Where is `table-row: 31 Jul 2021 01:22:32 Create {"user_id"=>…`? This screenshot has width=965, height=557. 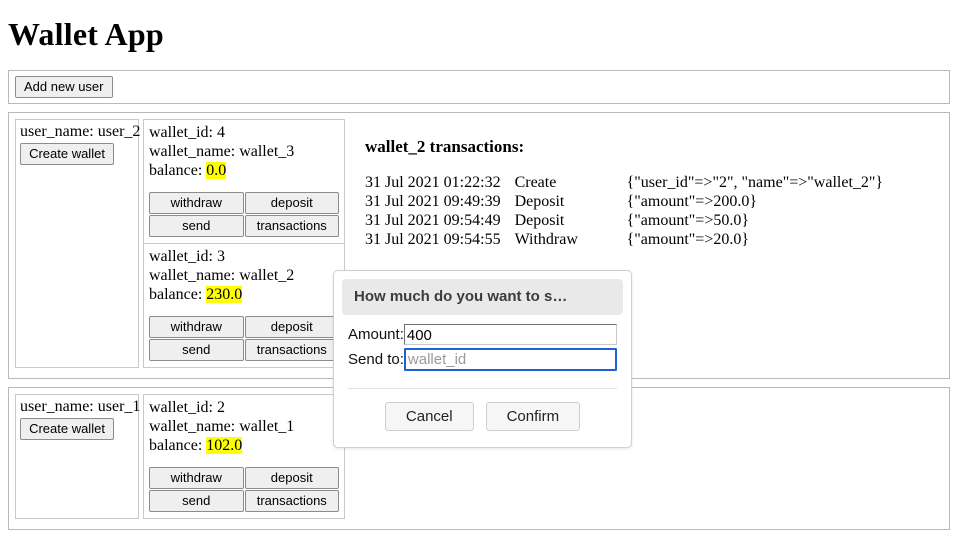 table-row: 31 Jul 2021 01:22:32 Create {"user_id"=>… is located at coordinates (624, 182).